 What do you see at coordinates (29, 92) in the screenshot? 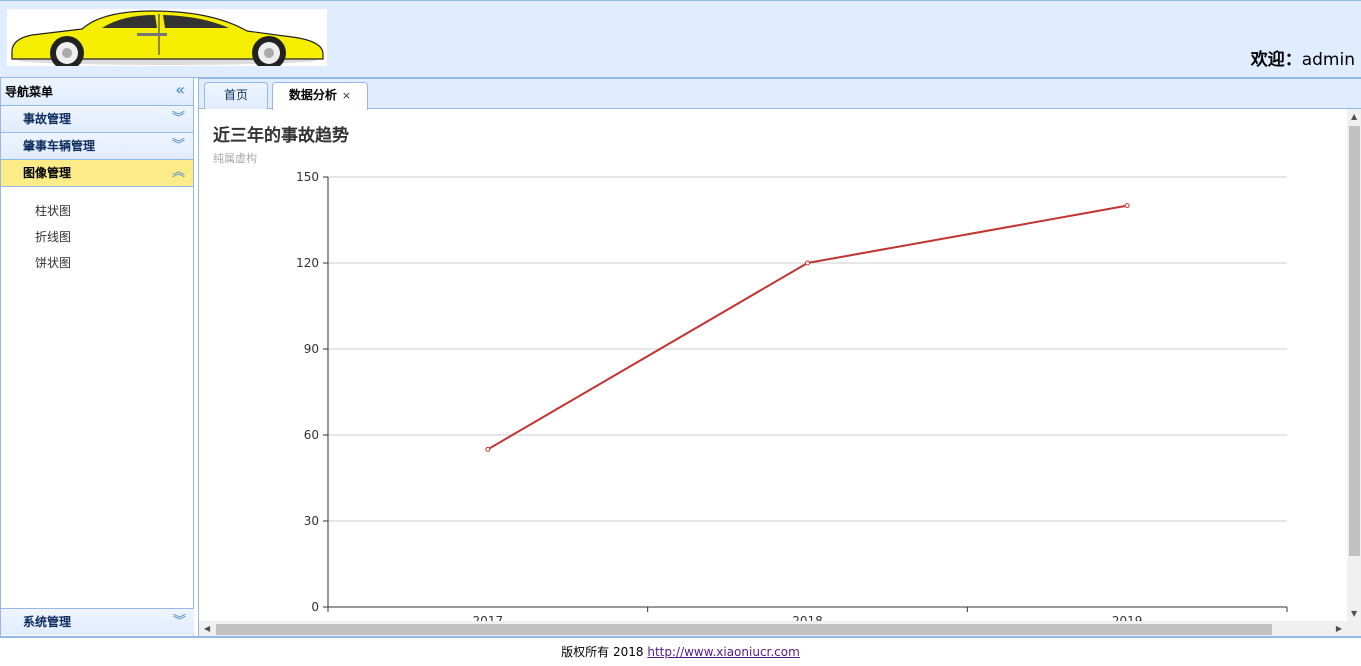
I see `sidebar-title-label: 导航菜单` at bounding box center [29, 92].